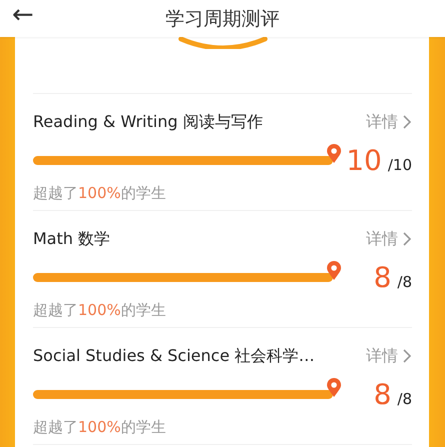 This screenshot has width=445, height=447. Describe the element at coordinates (364, 160) in the screenshot. I see `score: 10` at that location.